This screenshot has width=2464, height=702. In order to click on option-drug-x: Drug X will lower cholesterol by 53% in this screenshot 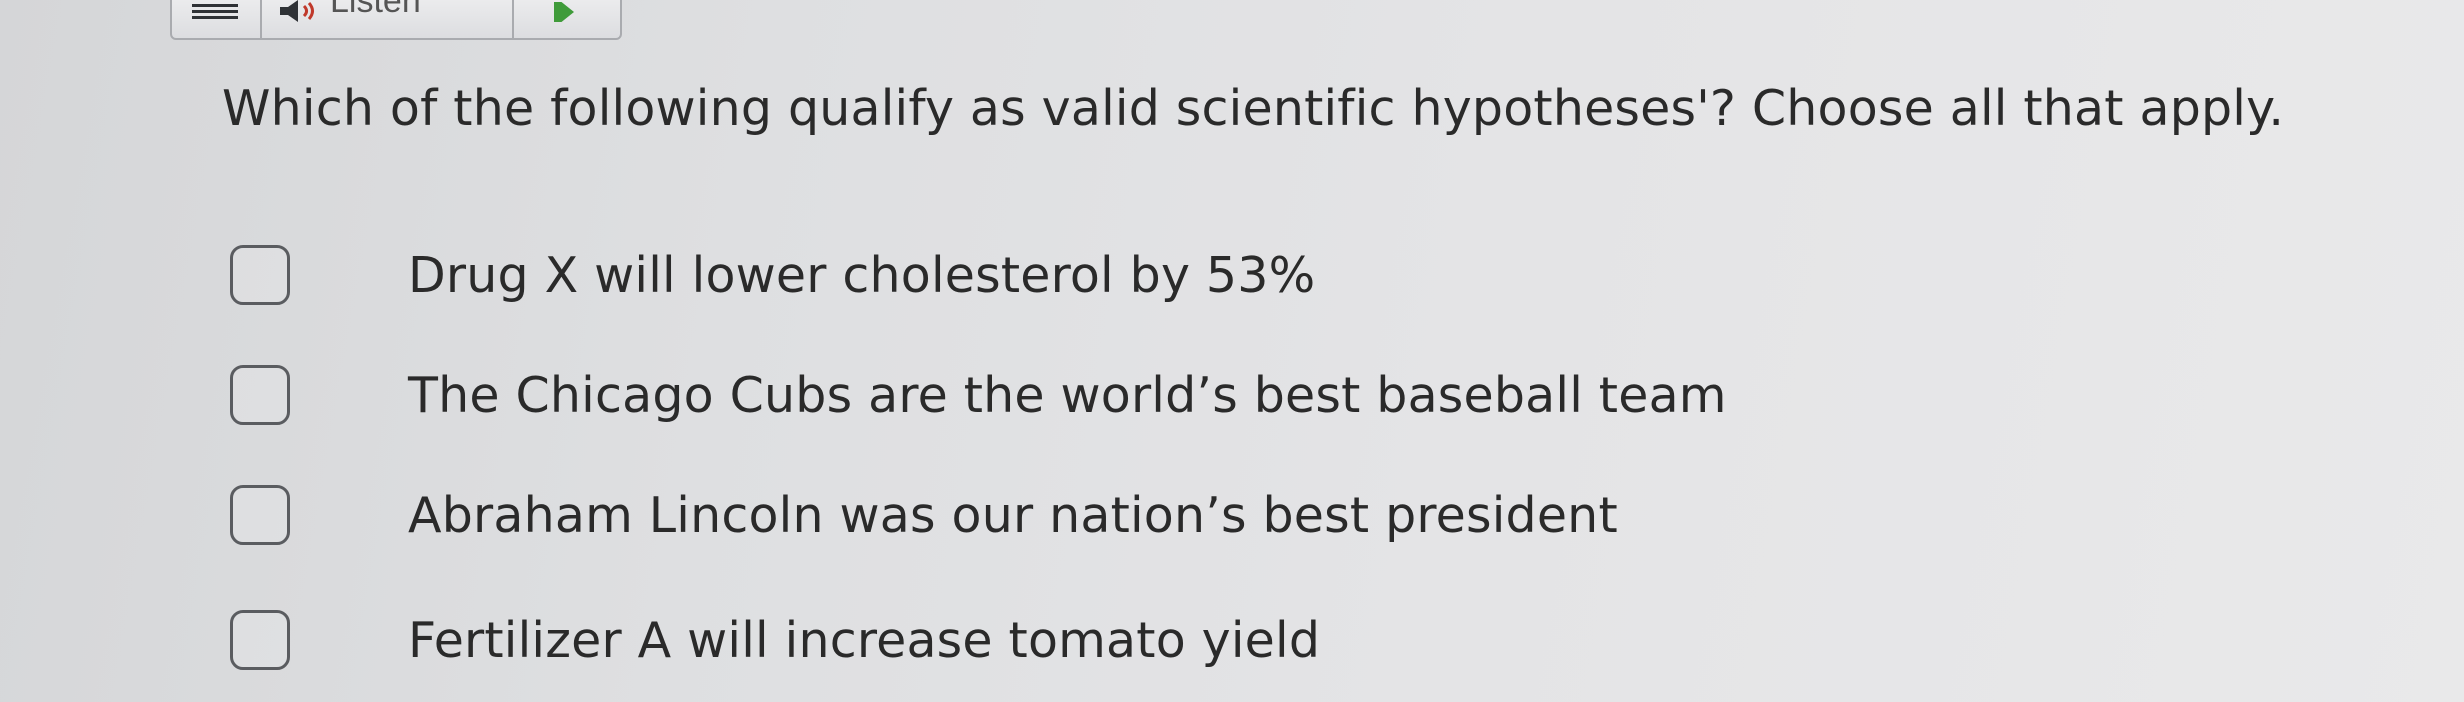, I will do `click(772, 275)`.